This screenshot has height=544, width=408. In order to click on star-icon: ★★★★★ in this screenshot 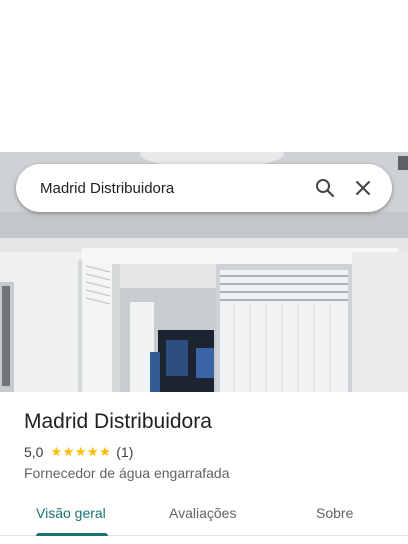, I will do `click(81, 451)`.